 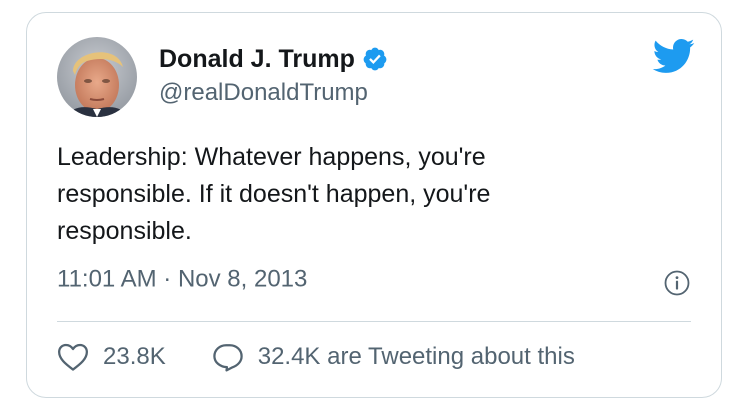 What do you see at coordinates (416, 356) in the screenshot?
I see `tweeting-about-count: 32.4K are Tweeting about this` at bounding box center [416, 356].